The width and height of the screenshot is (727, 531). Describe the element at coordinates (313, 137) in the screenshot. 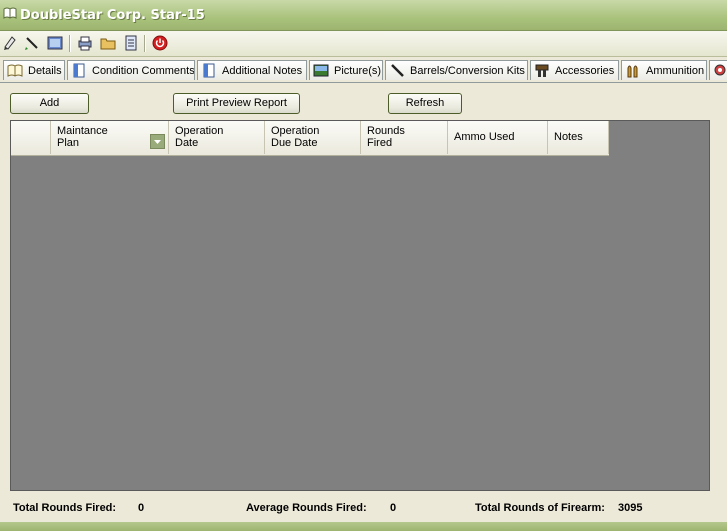

I see `column-header-operation-due-date: Operation Due Date` at that location.